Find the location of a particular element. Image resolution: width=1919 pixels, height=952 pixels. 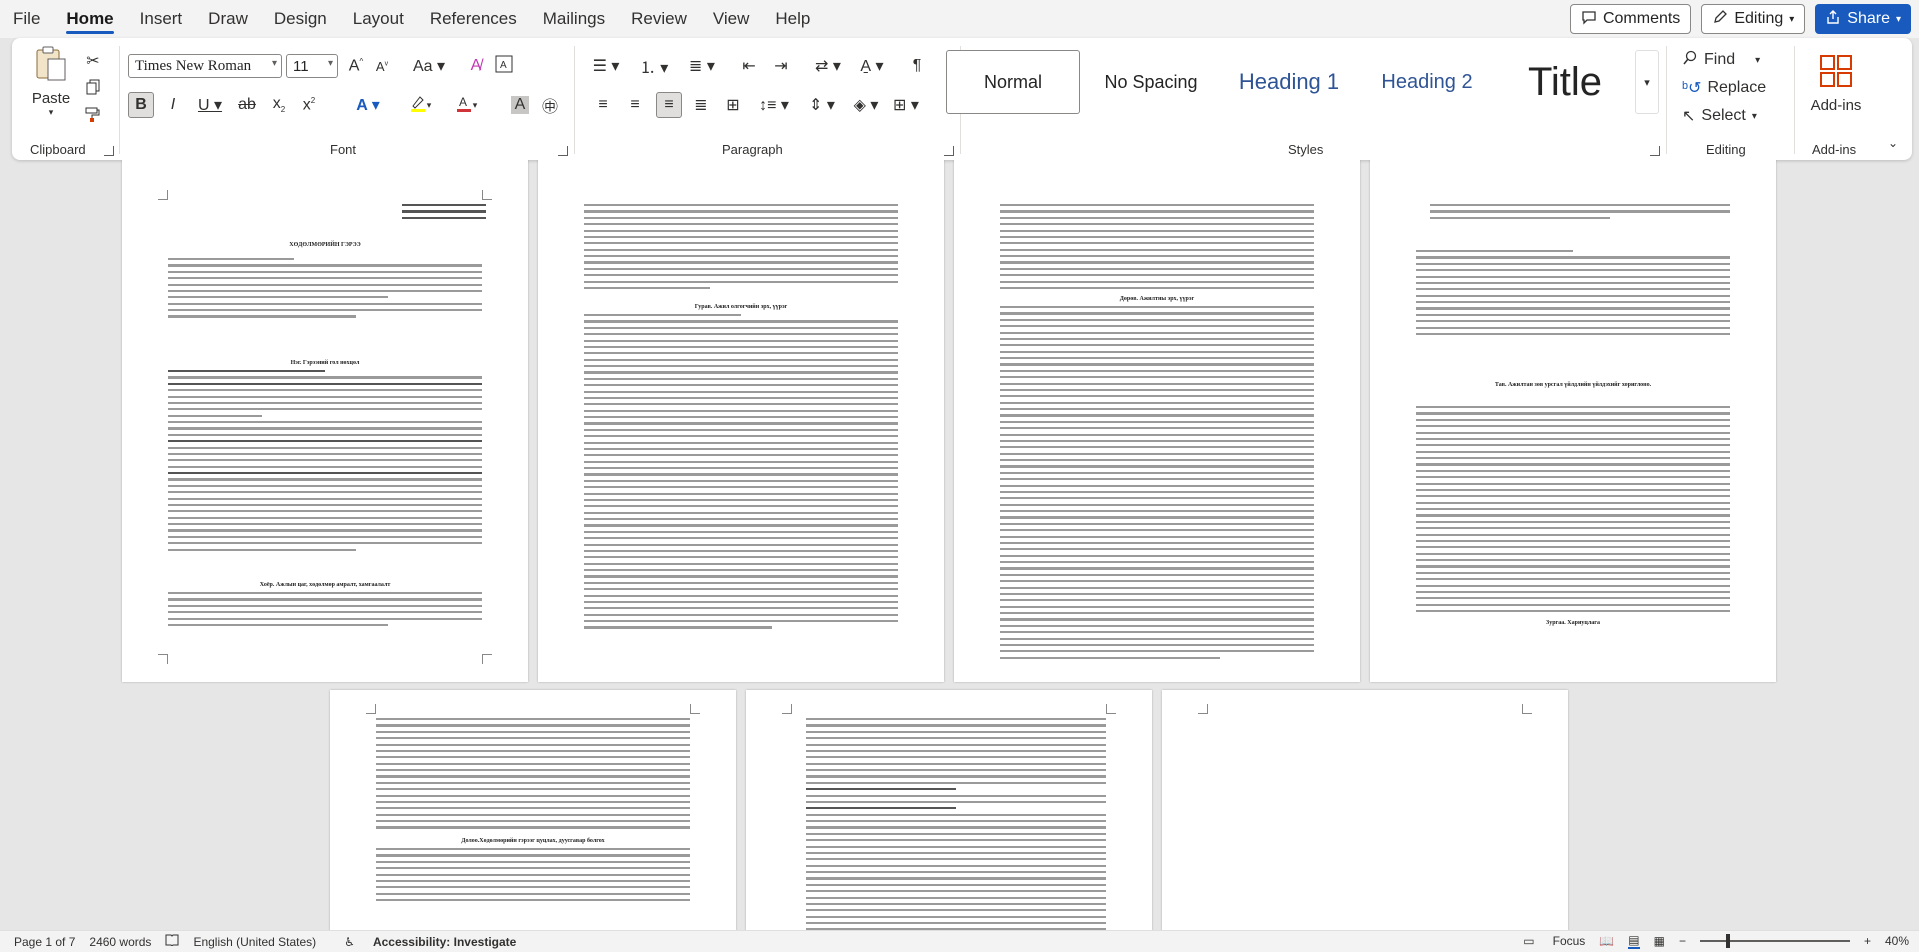

text-direction-button: ⇄ ▾ is located at coordinates (828, 66).